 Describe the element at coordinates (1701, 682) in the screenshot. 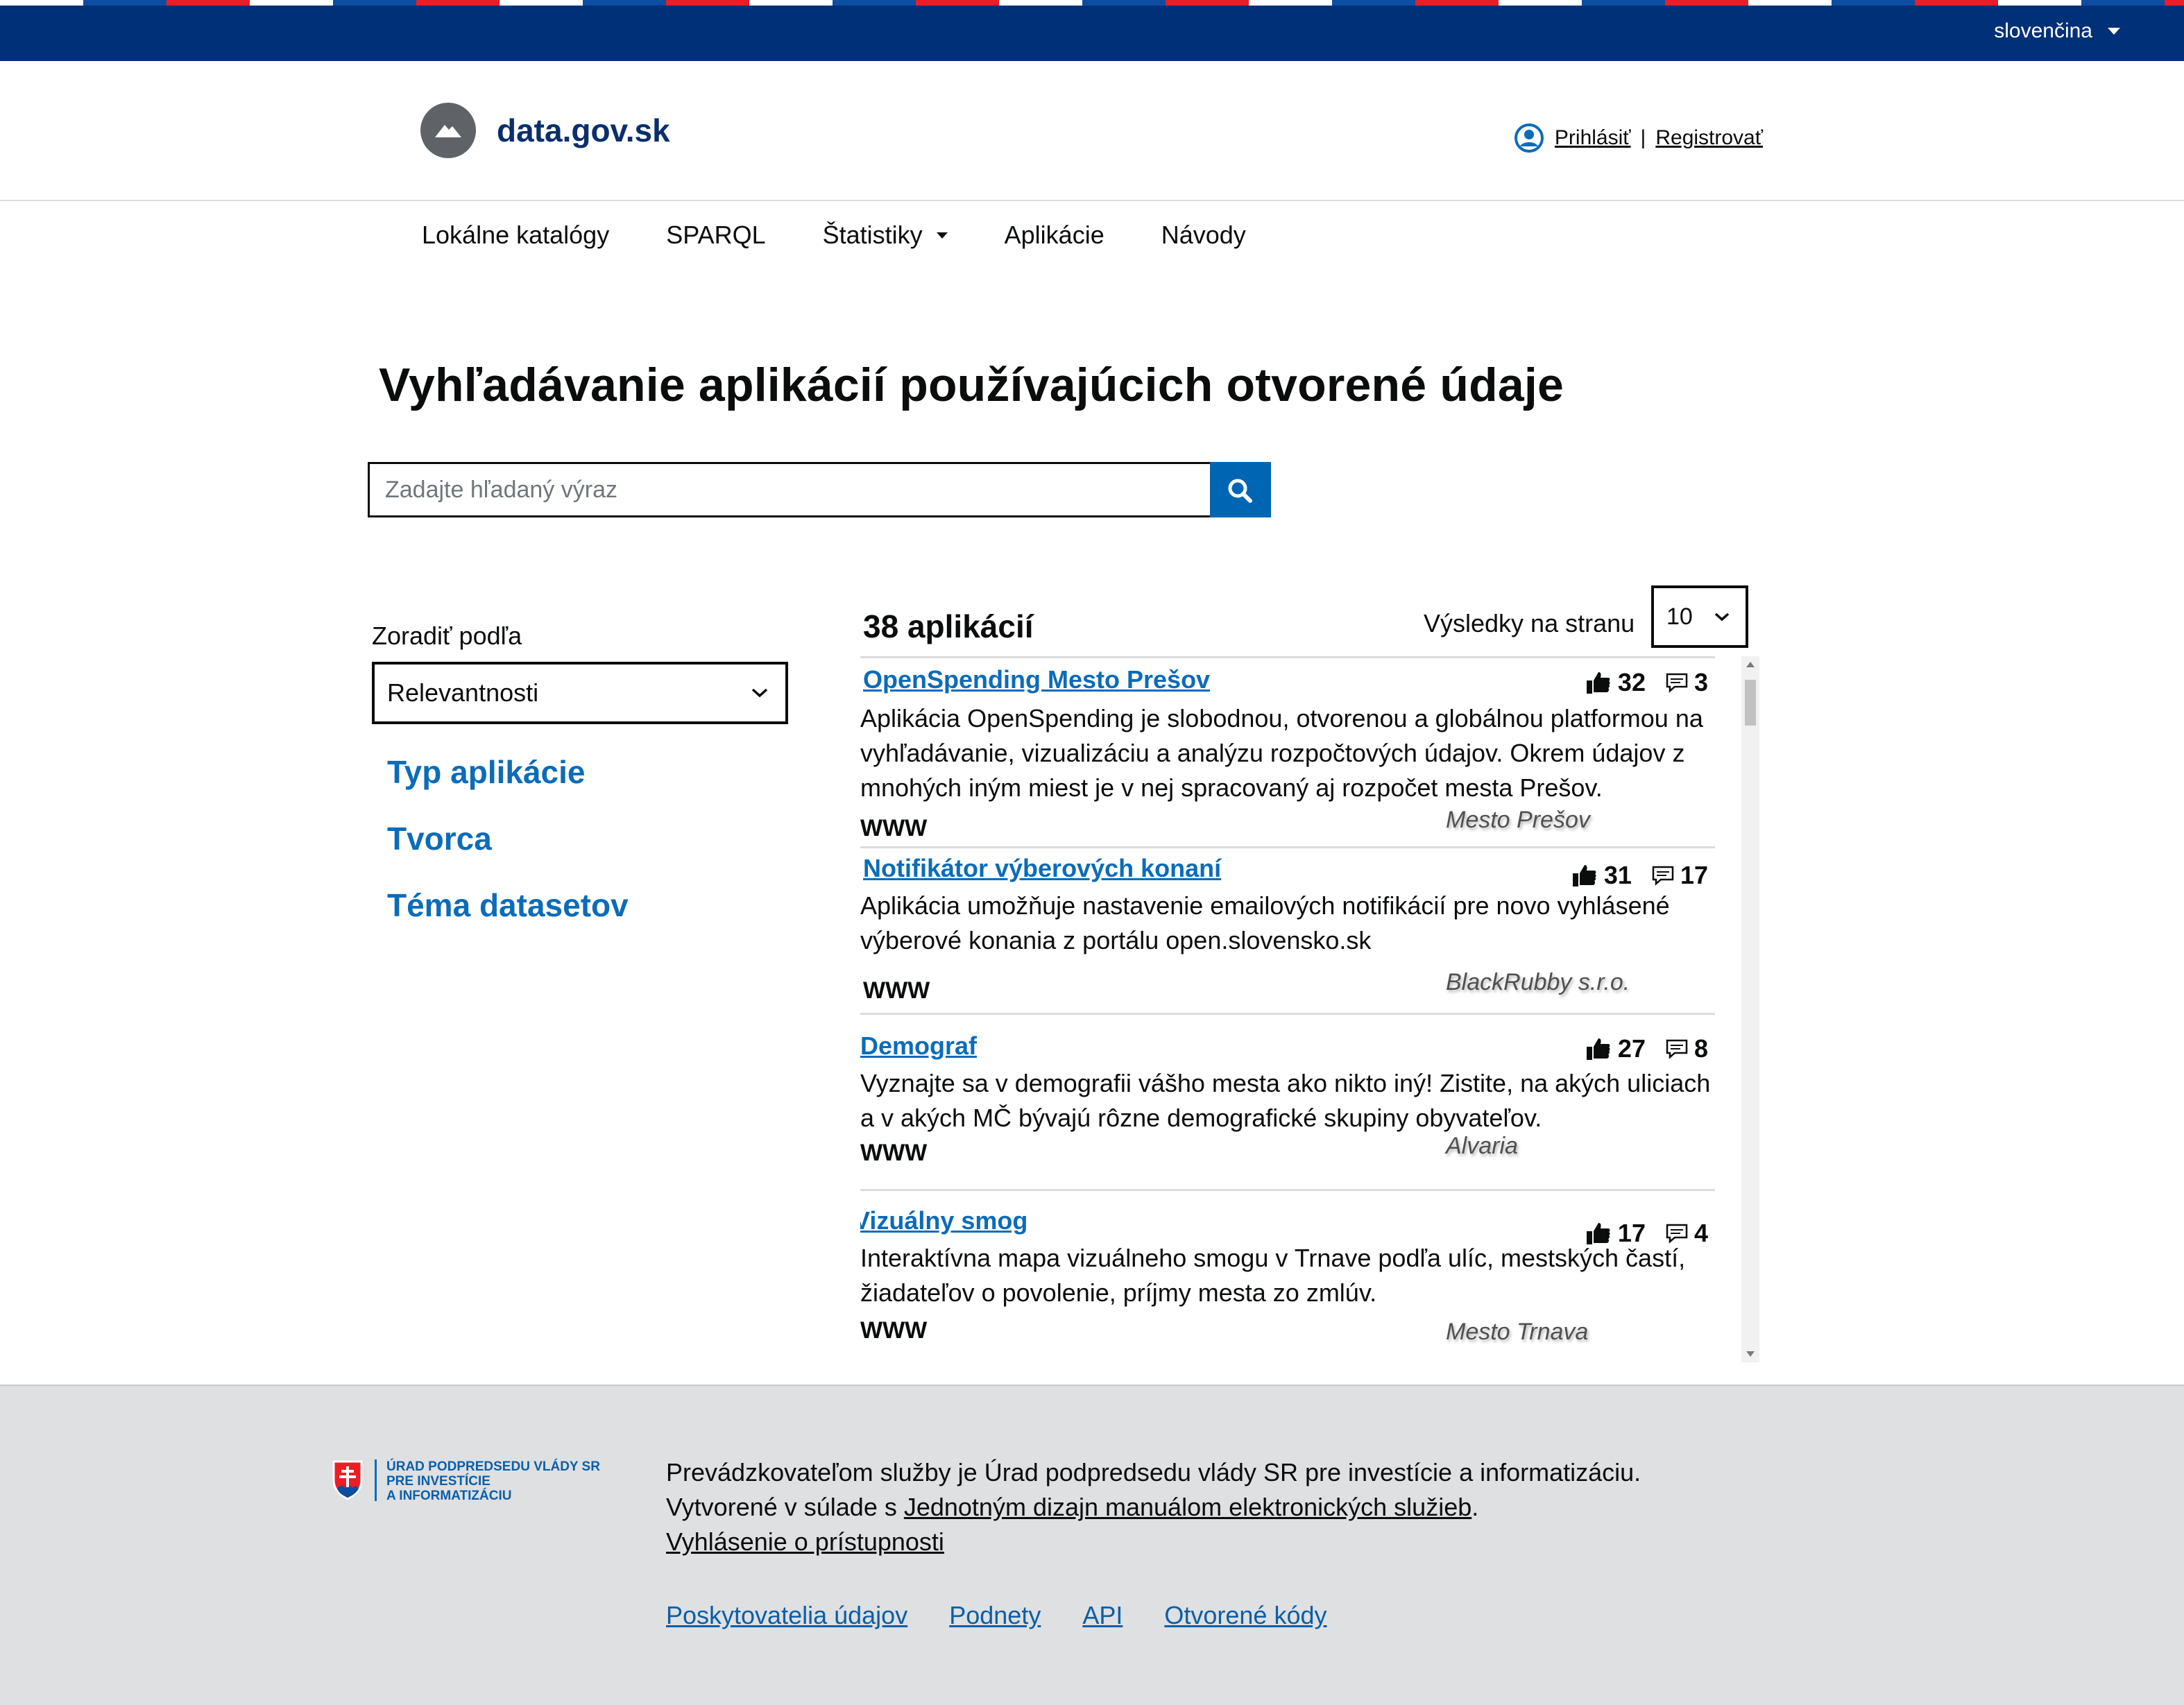

I see `comments-count: 3` at that location.